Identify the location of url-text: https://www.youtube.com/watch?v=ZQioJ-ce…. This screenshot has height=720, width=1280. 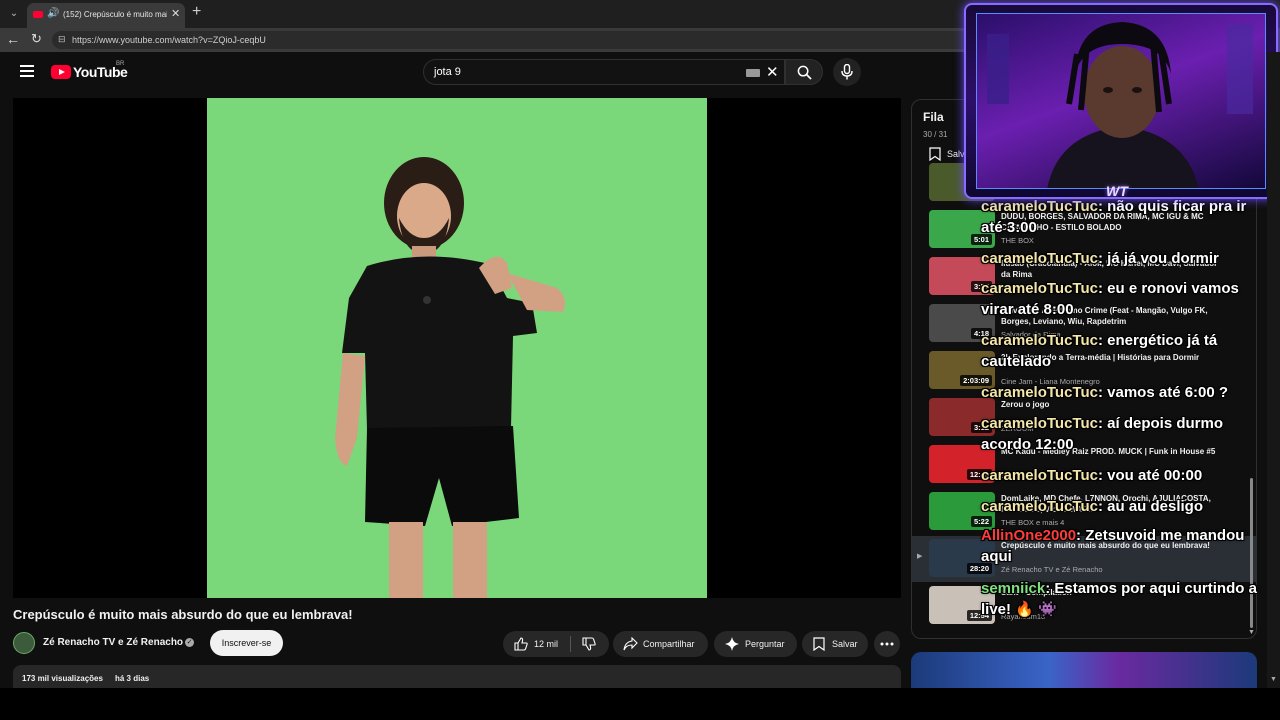
(169, 40).